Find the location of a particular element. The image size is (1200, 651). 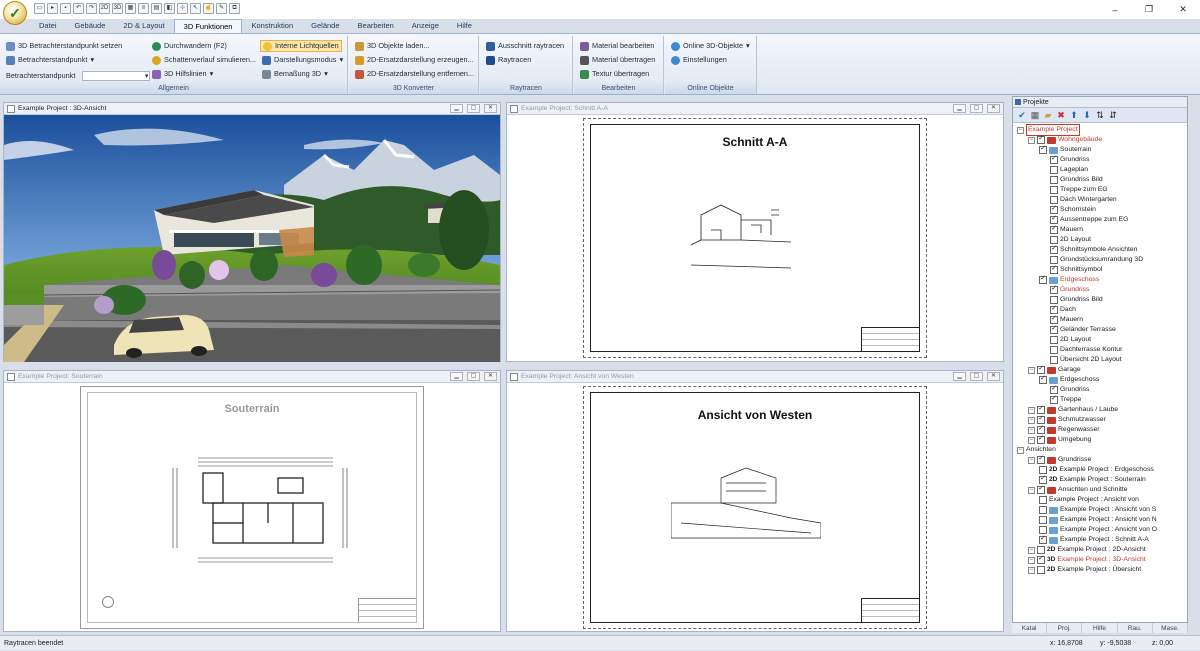

tree-node: − Gartenhaus / Laube is located at coordinates (1073, 410).